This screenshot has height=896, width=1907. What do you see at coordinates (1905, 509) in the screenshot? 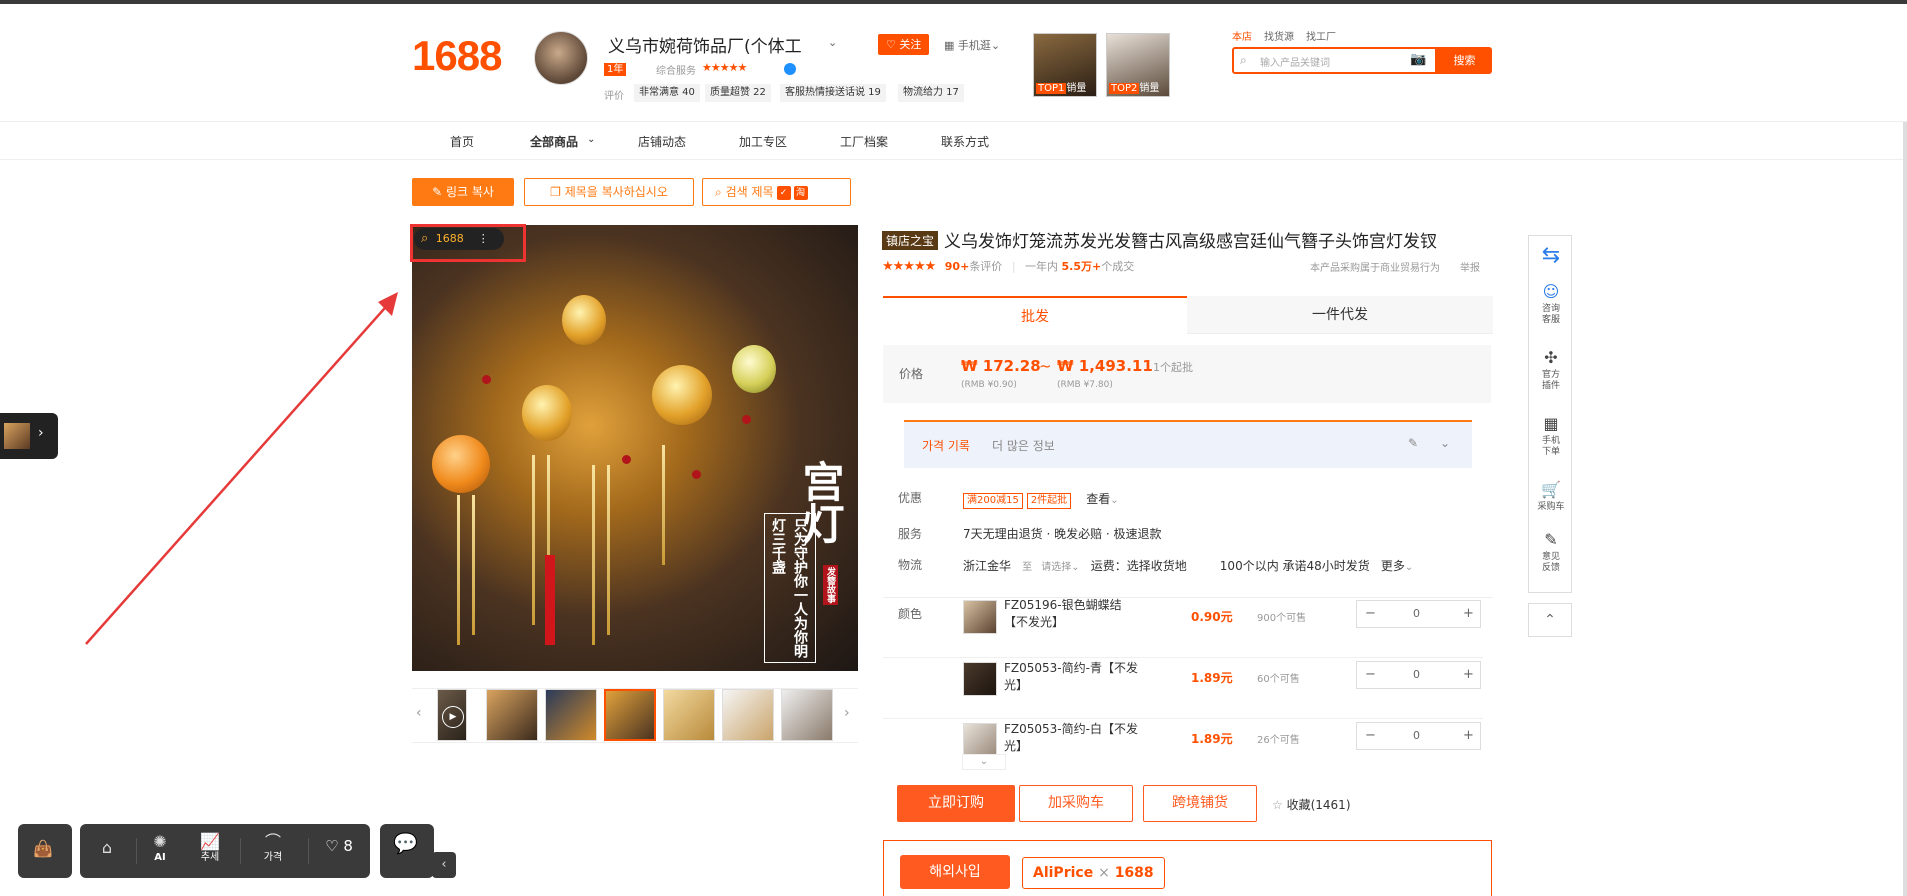
I see `page-scrollbar` at bounding box center [1905, 509].